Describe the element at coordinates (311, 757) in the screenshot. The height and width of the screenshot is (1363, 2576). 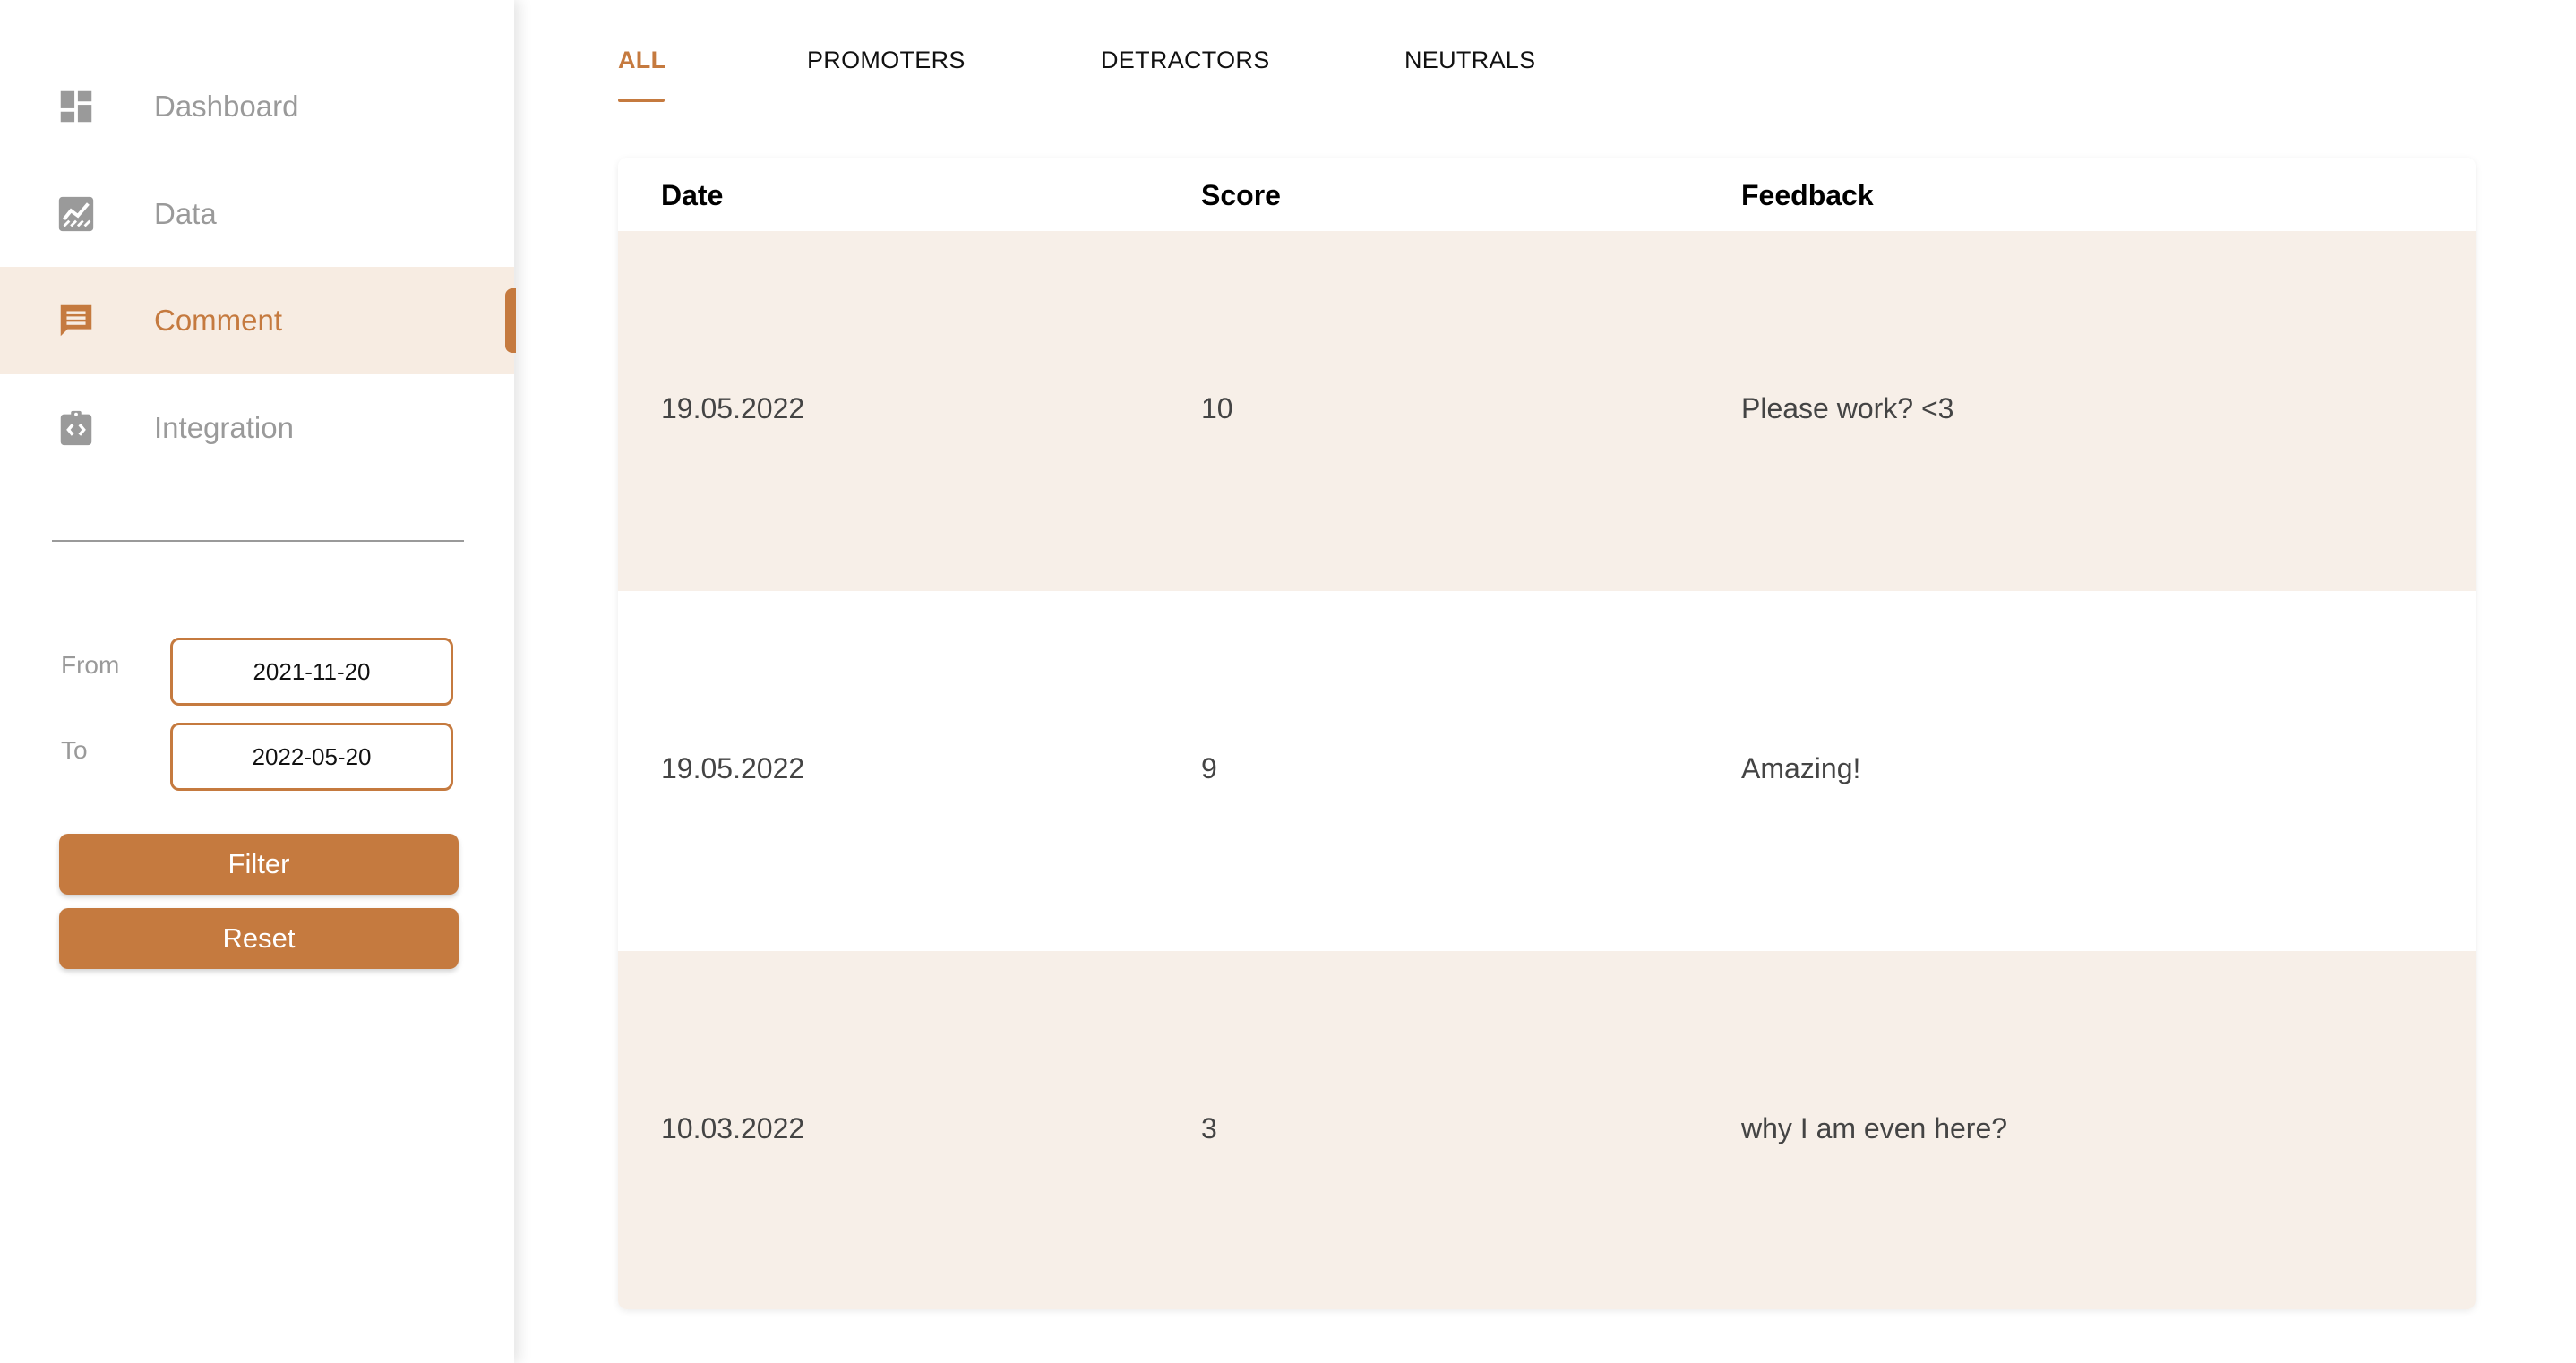
I see `to-date-input` at that location.